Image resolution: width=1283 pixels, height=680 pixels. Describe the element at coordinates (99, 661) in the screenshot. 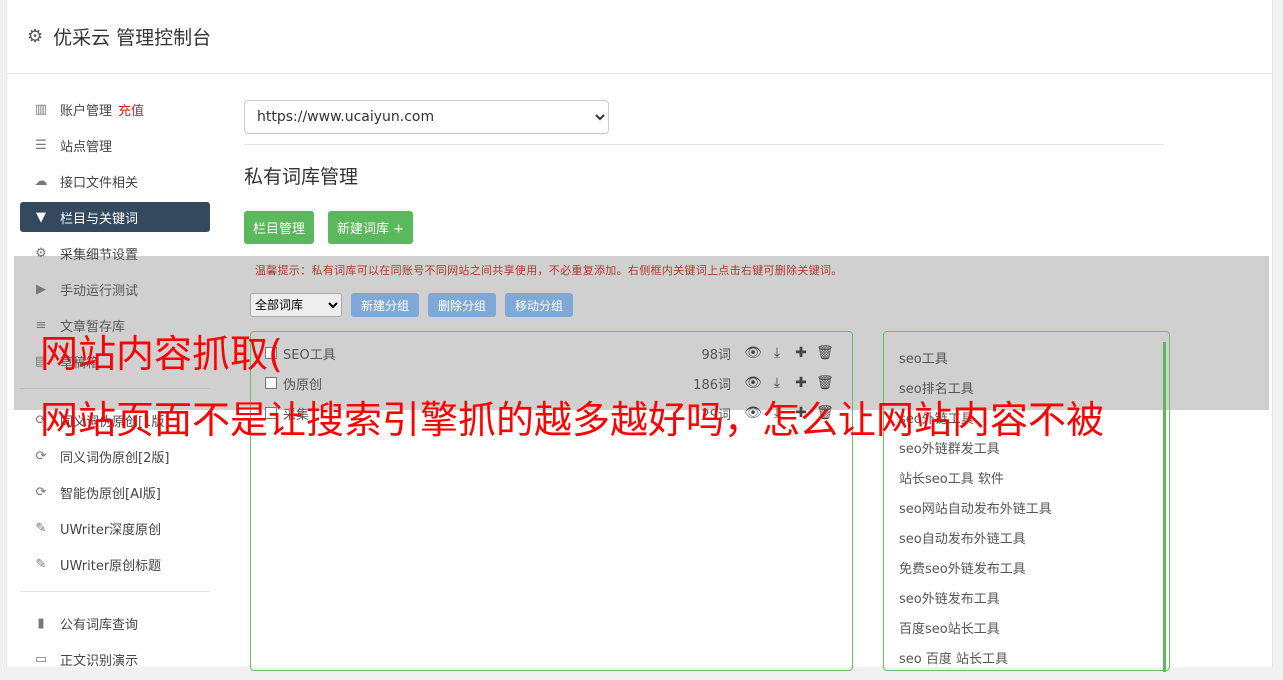

I see `sidebar-item-label: 正文识别演示` at that location.